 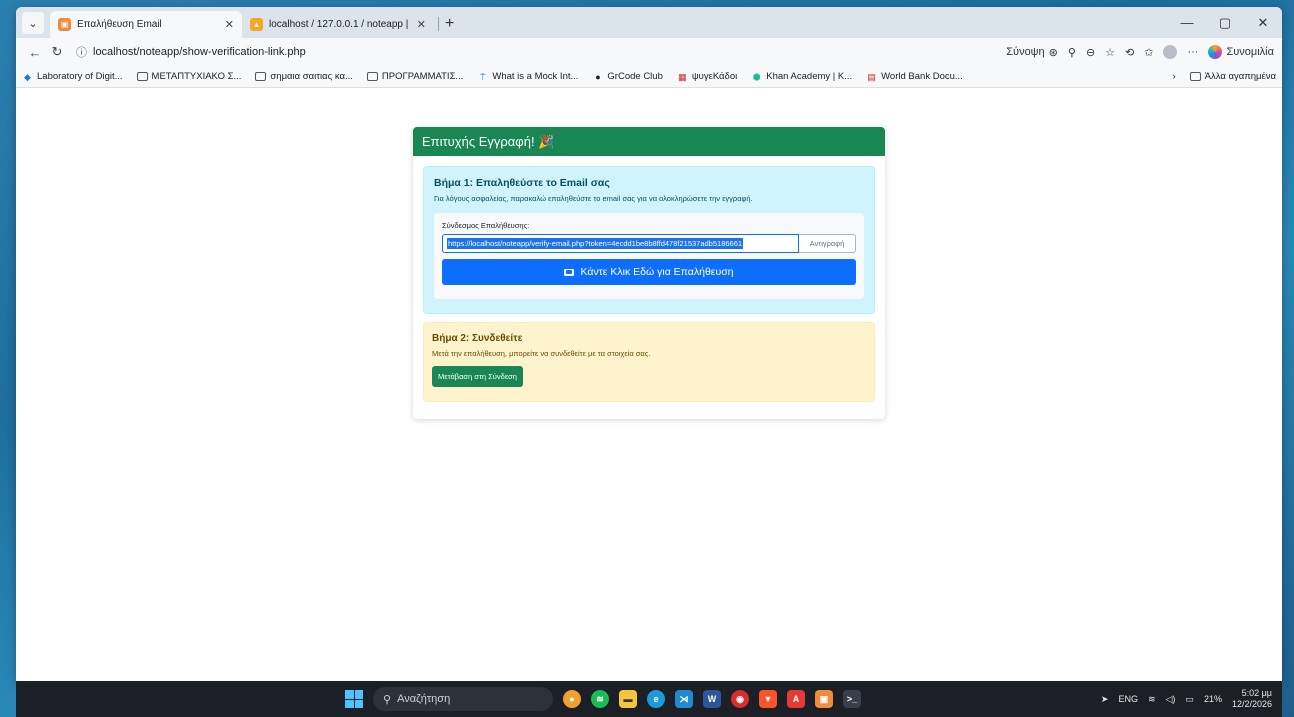 What do you see at coordinates (1171, 699) in the screenshot?
I see `volume-icon: ◁)` at bounding box center [1171, 699].